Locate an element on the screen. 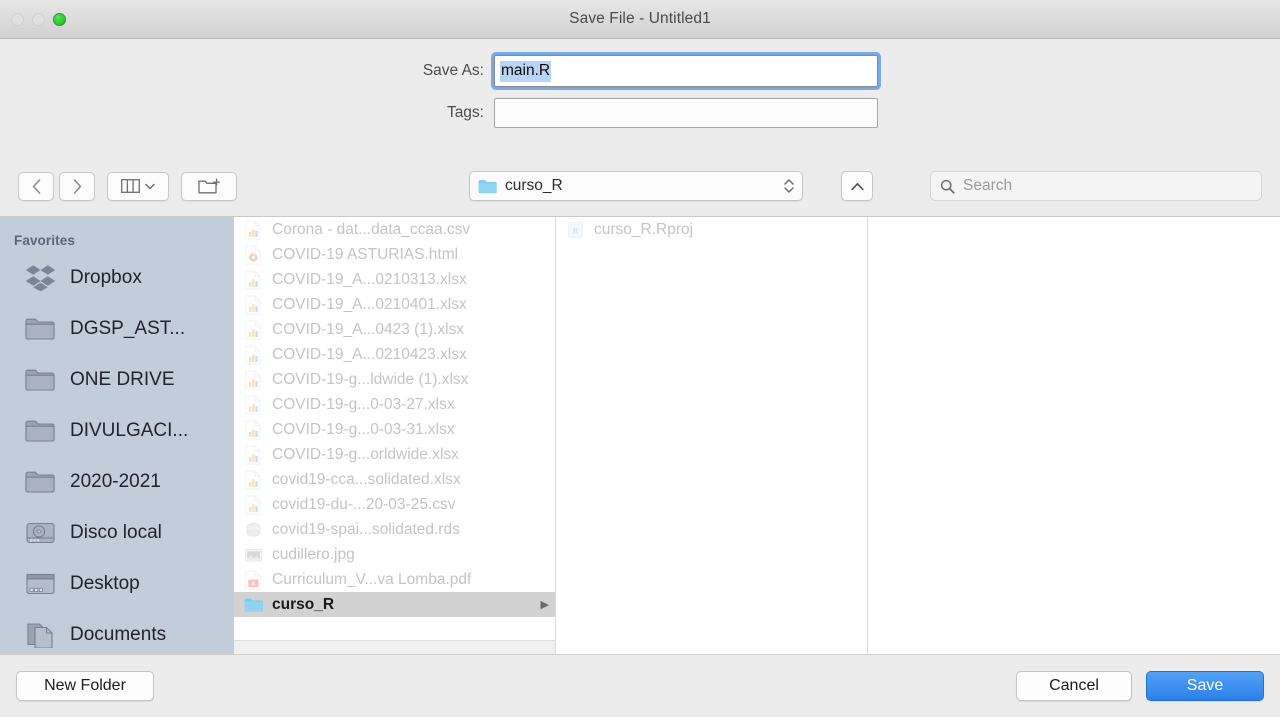  file-name: COVID-19_A...0210313.xlsx is located at coordinates (369, 279).